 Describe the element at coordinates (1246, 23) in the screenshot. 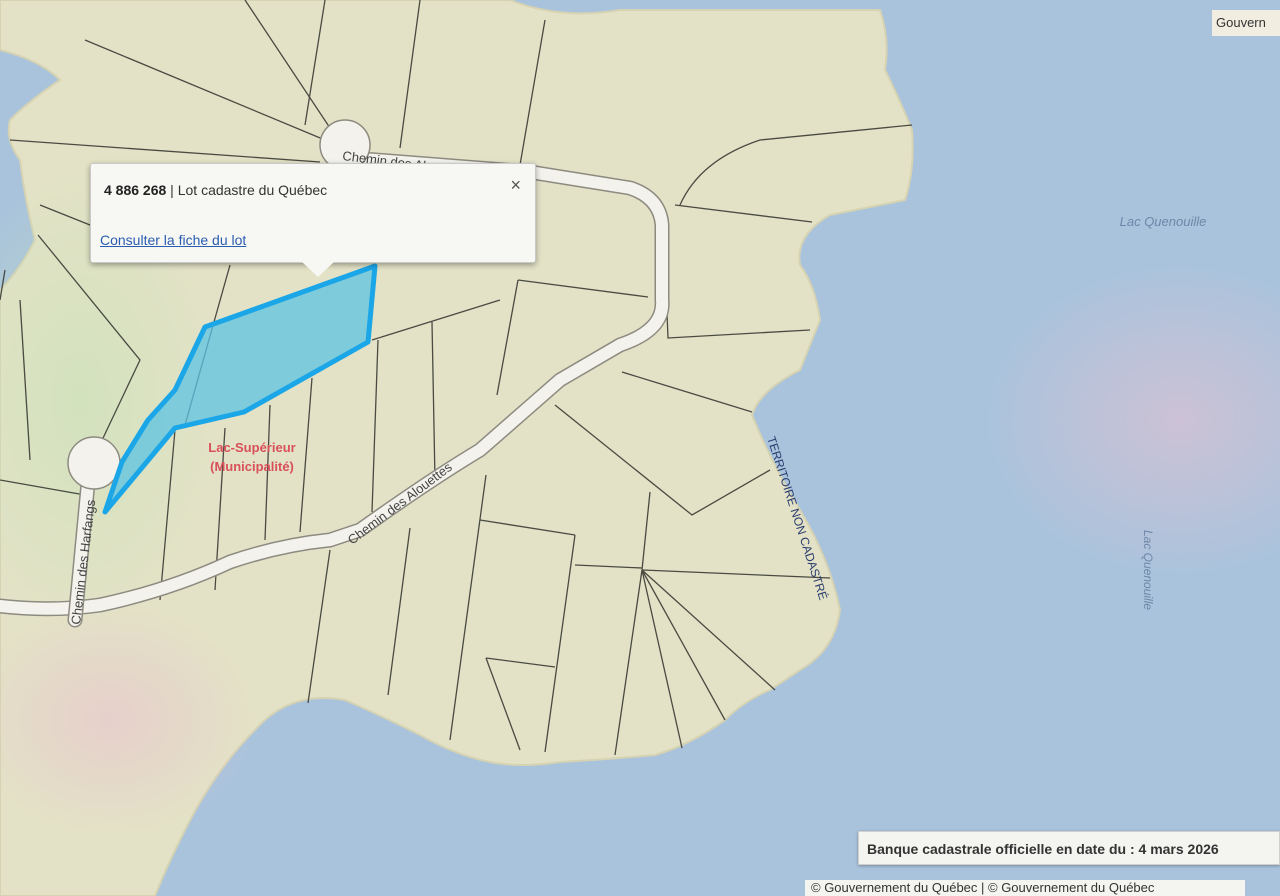

I see `government-badge: Gouvern` at that location.